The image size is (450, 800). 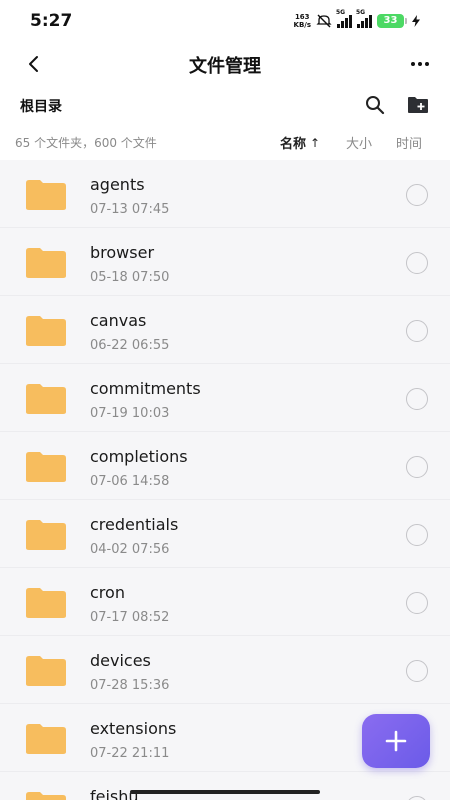 I want to click on home-indicator, so click(x=225, y=792).